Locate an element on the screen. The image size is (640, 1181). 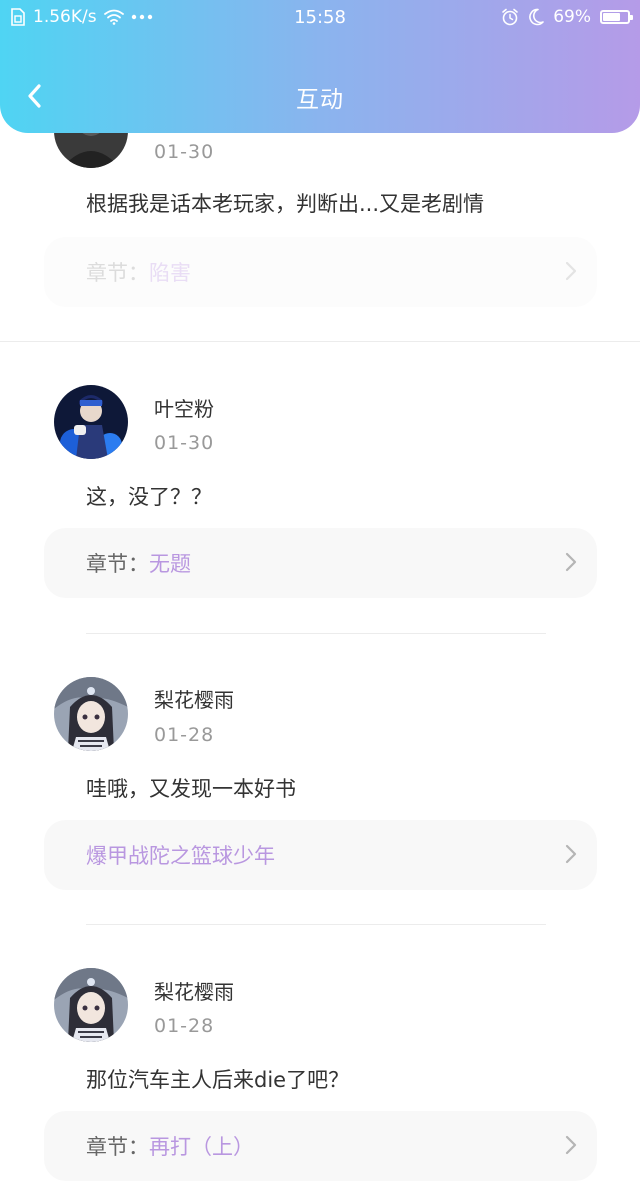
comment-text: 那位汽车主人后来die了吧？ is located at coordinates (218, 1080).